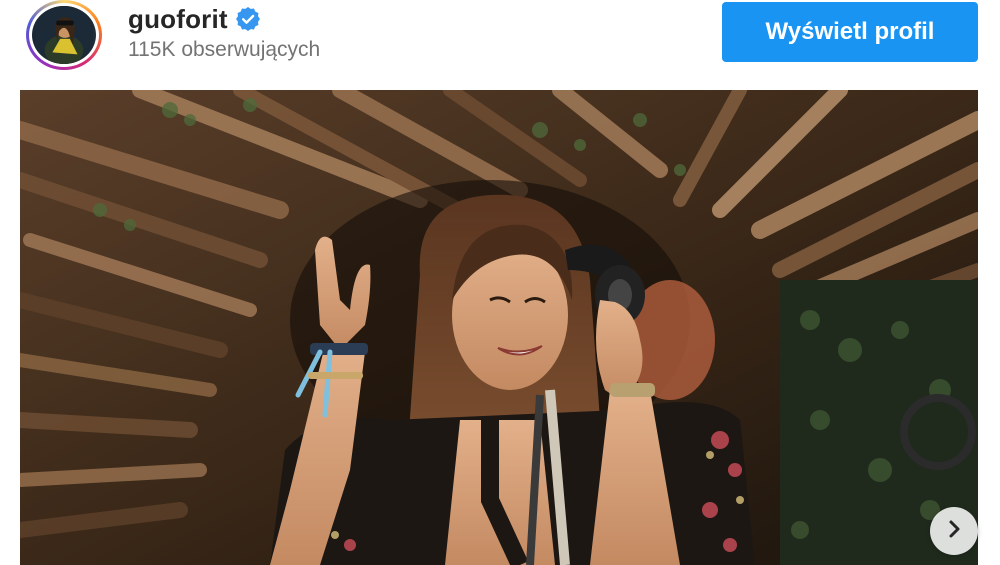  What do you see at coordinates (178, 19) in the screenshot?
I see `username: guoforit` at bounding box center [178, 19].